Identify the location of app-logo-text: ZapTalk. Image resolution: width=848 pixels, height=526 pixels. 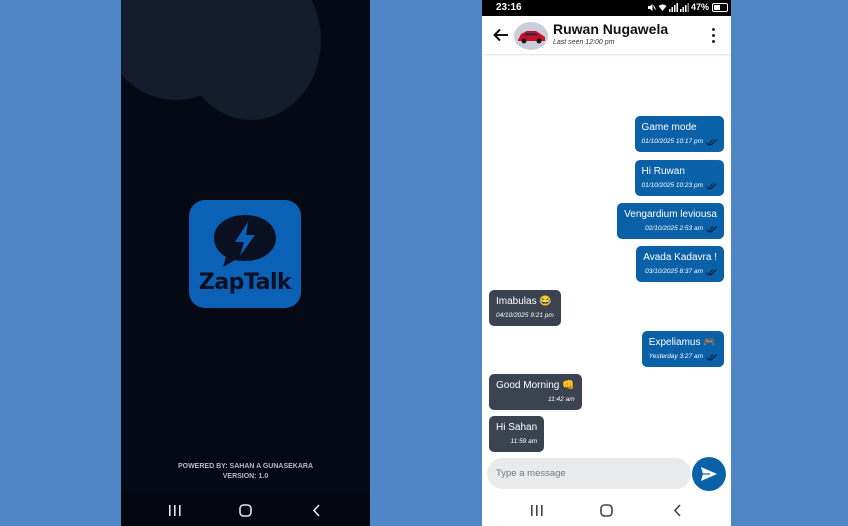
(245, 282).